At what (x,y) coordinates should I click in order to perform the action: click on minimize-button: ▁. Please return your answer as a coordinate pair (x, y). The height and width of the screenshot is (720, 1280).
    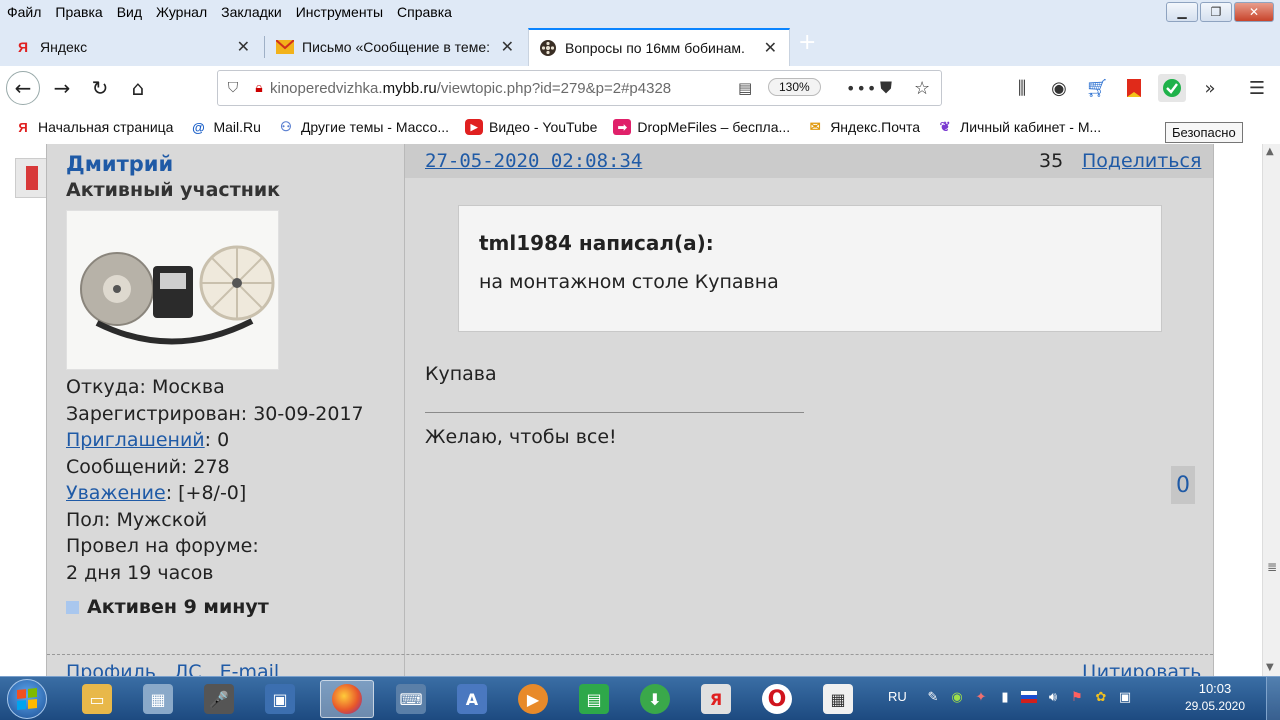
    Looking at the image, I should click on (1182, 12).